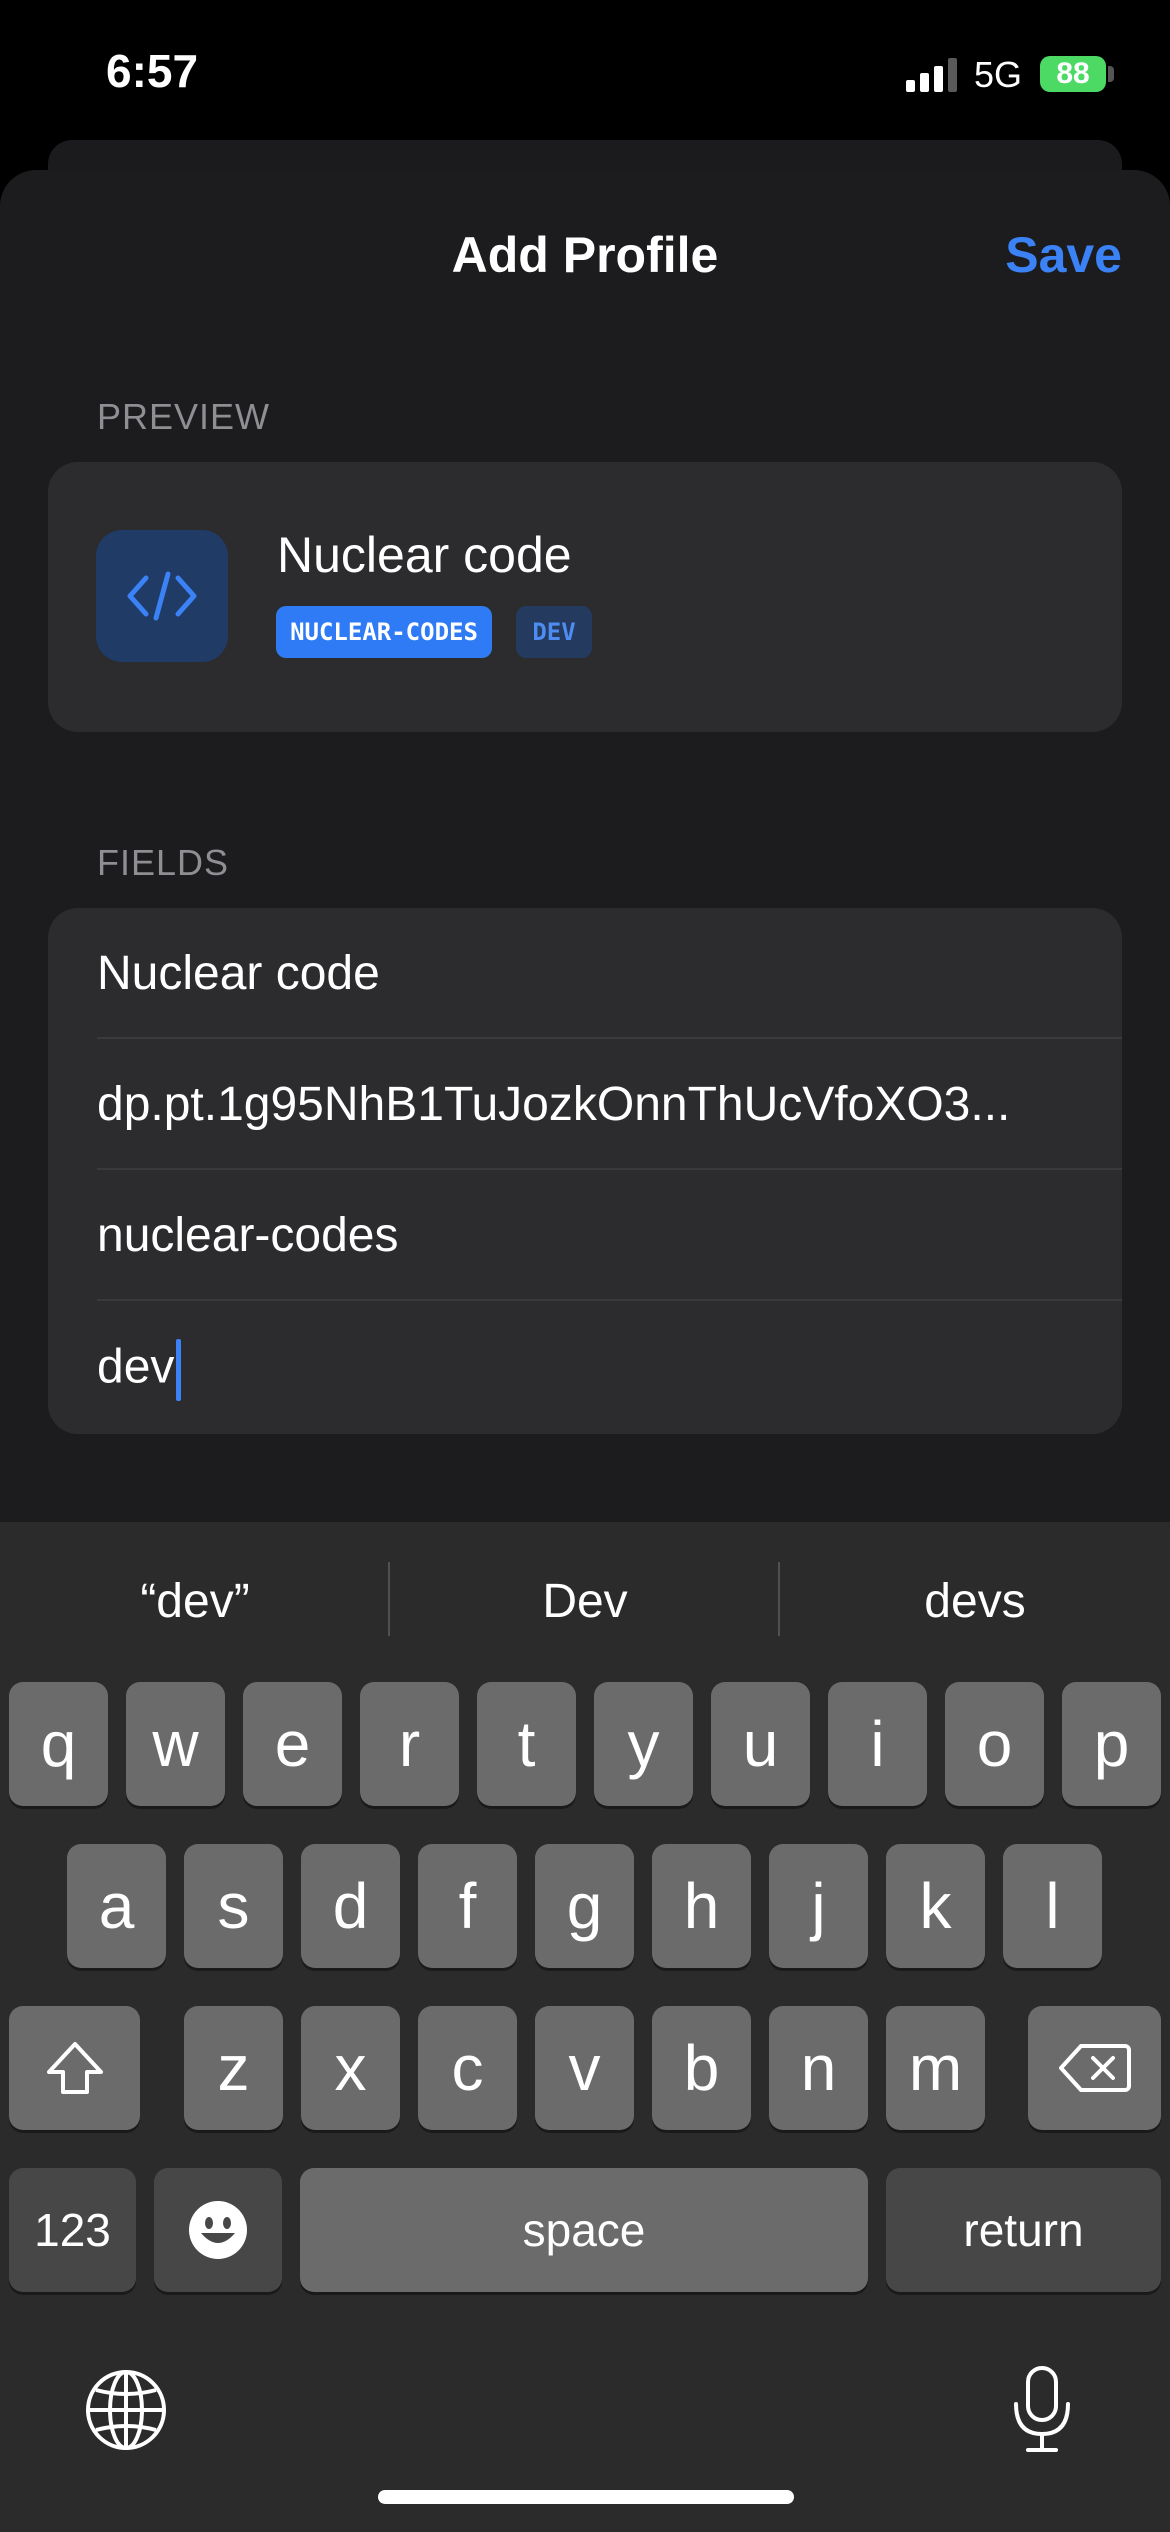 This screenshot has height=2532, width=1170. Describe the element at coordinates (1111, 74) in the screenshot. I see `battery-tip` at that location.